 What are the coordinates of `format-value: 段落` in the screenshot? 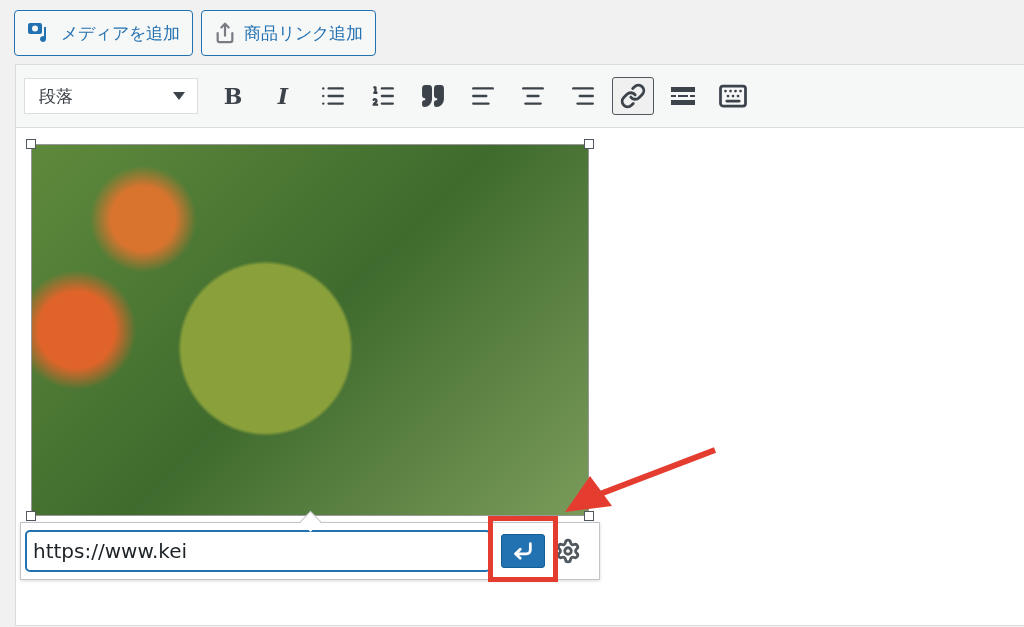 It's located at (56, 96).